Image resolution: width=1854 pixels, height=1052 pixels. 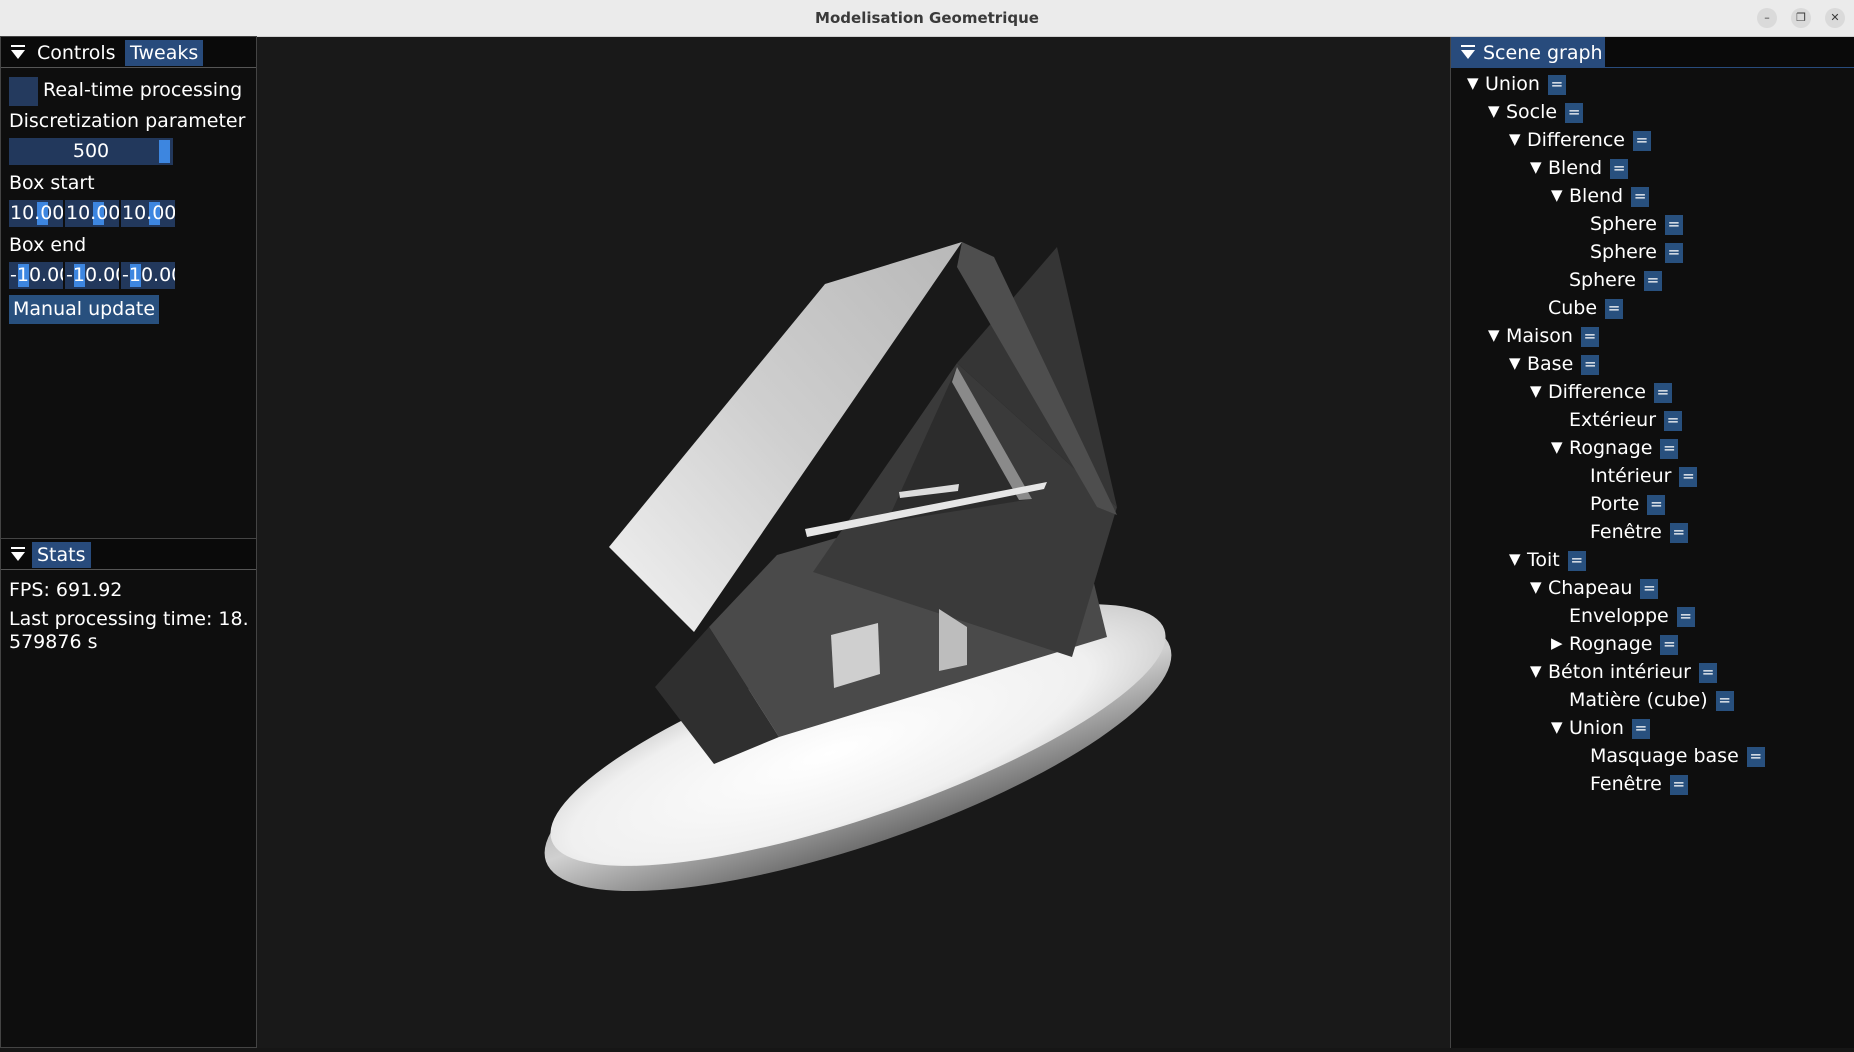 I want to click on manual-update-button: Manual update, so click(x=84, y=309).